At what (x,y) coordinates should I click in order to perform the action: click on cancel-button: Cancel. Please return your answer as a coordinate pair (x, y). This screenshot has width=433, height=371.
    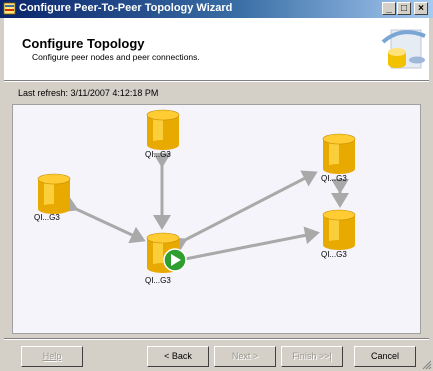
    Looking at the image, I should click on (385, 356).